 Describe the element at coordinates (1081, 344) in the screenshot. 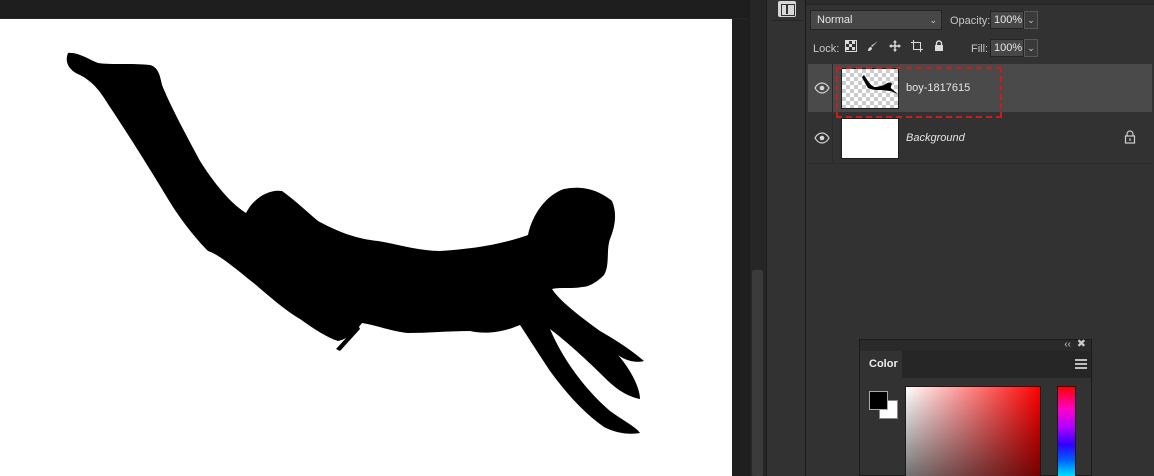

I see `close-icon: ✖` at that location.